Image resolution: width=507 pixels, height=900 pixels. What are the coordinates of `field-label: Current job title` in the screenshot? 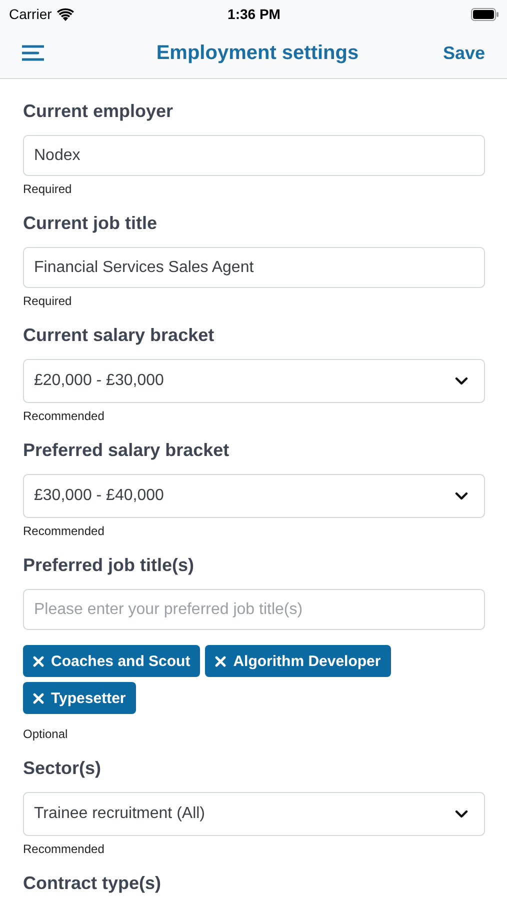 It's located at (90, 223).